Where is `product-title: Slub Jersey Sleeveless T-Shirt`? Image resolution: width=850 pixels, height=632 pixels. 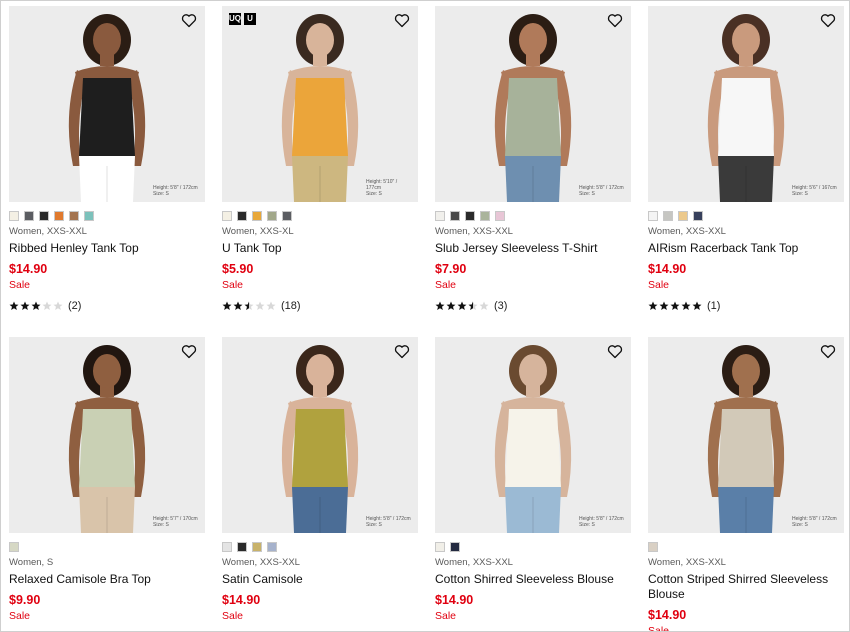 product-title: Slub Jersey Sleeveless T-Shirt is located at coordinates (533, 248).